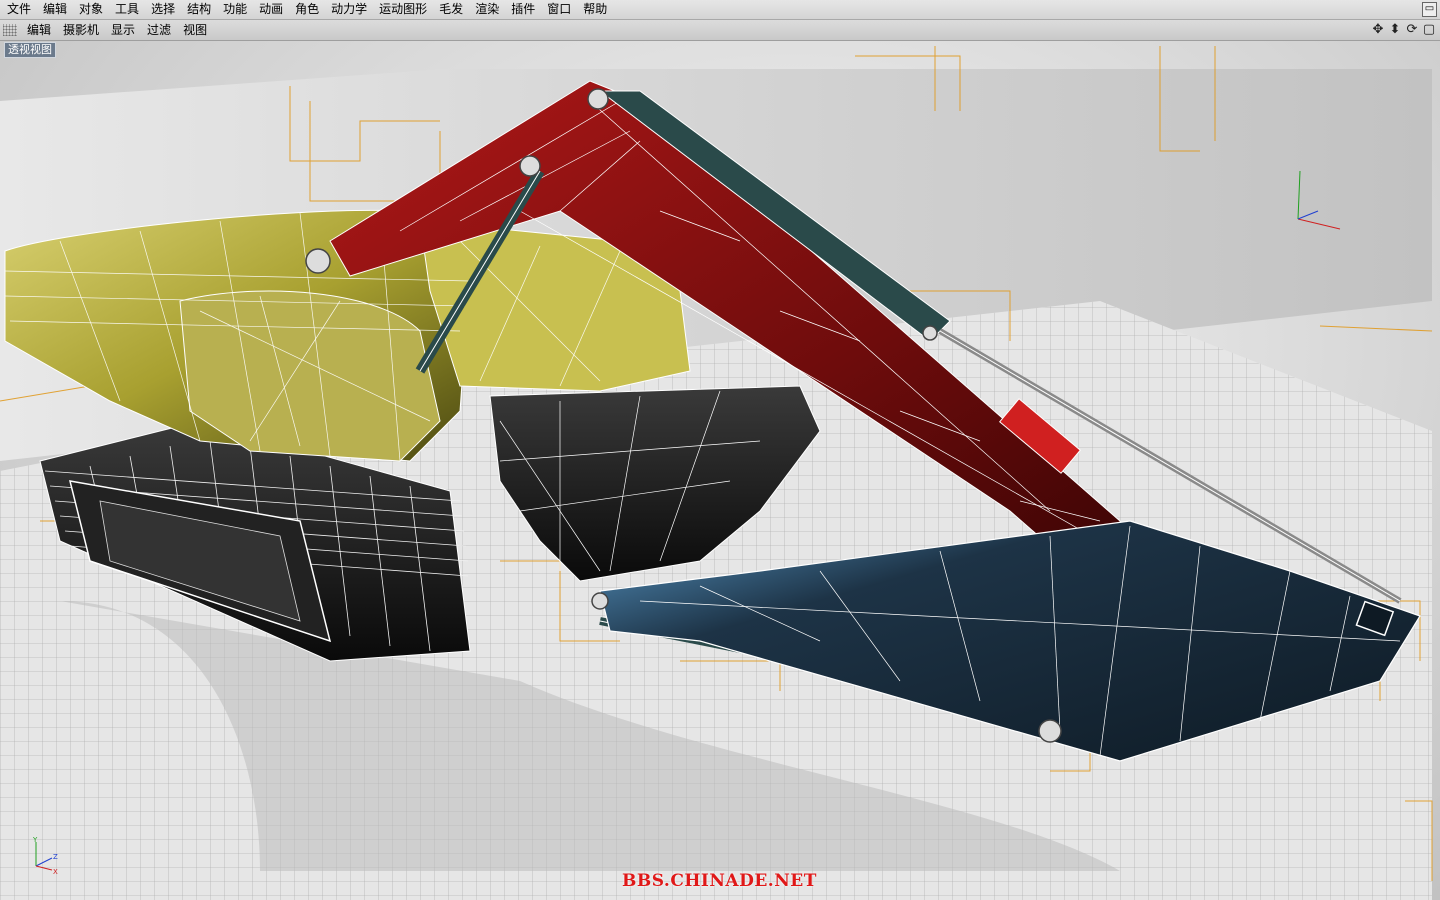 The height and width of the screenshot is (900, 1440). I want to click on close-window-icon: ▭, so click(1429, 9).